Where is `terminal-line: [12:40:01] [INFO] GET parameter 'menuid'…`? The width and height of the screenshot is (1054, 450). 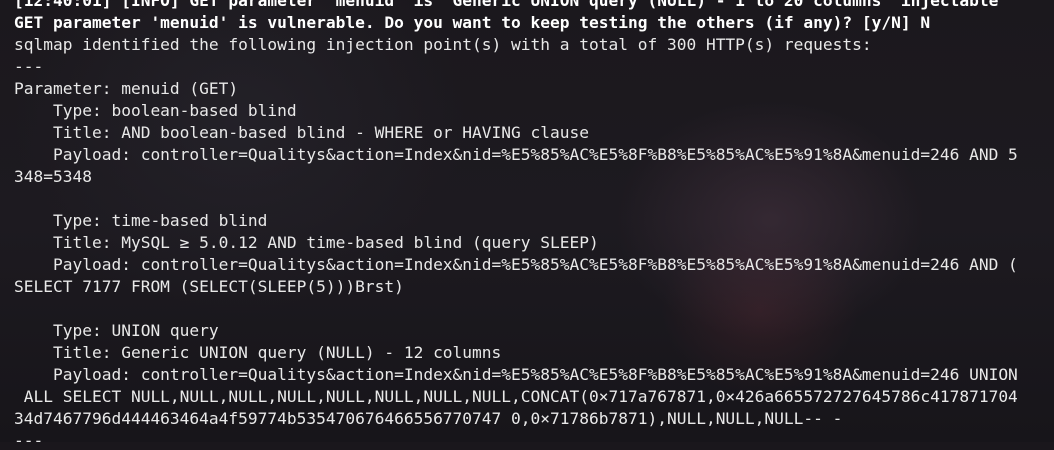
terminal-line: [12:40:01] [INFO] GET parameter 'menuid'… is located at coordinates (506, 5).